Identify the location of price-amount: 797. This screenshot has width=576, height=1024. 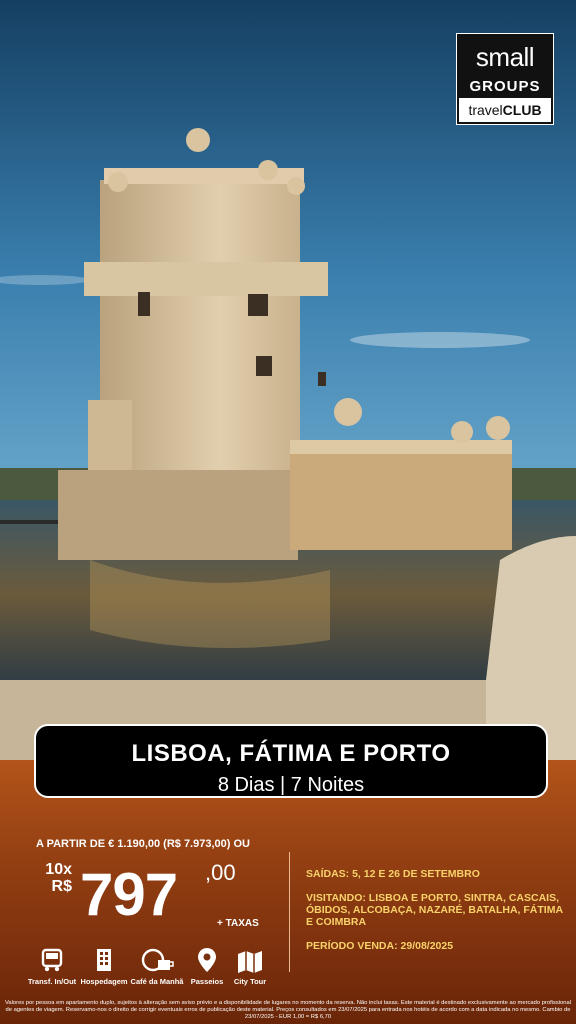
(129, 894).